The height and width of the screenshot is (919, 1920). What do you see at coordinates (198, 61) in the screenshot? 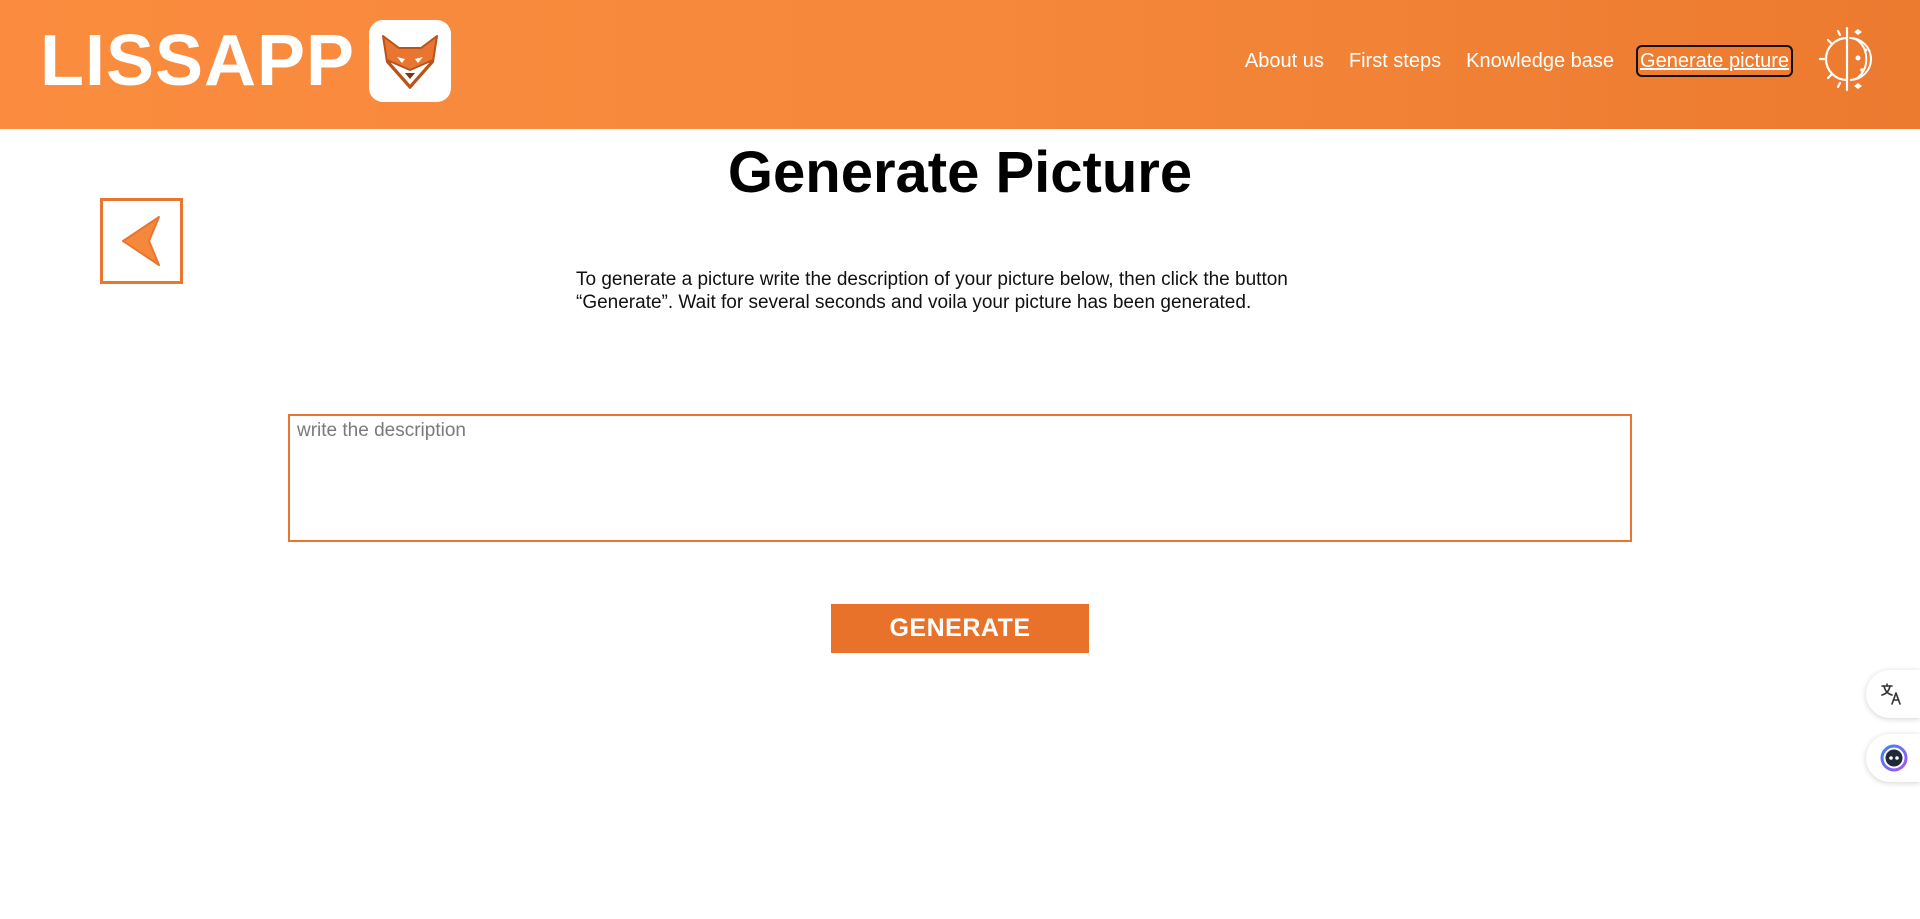
I see `brand-name: LISSAPP` at bounding box center [198, 61].